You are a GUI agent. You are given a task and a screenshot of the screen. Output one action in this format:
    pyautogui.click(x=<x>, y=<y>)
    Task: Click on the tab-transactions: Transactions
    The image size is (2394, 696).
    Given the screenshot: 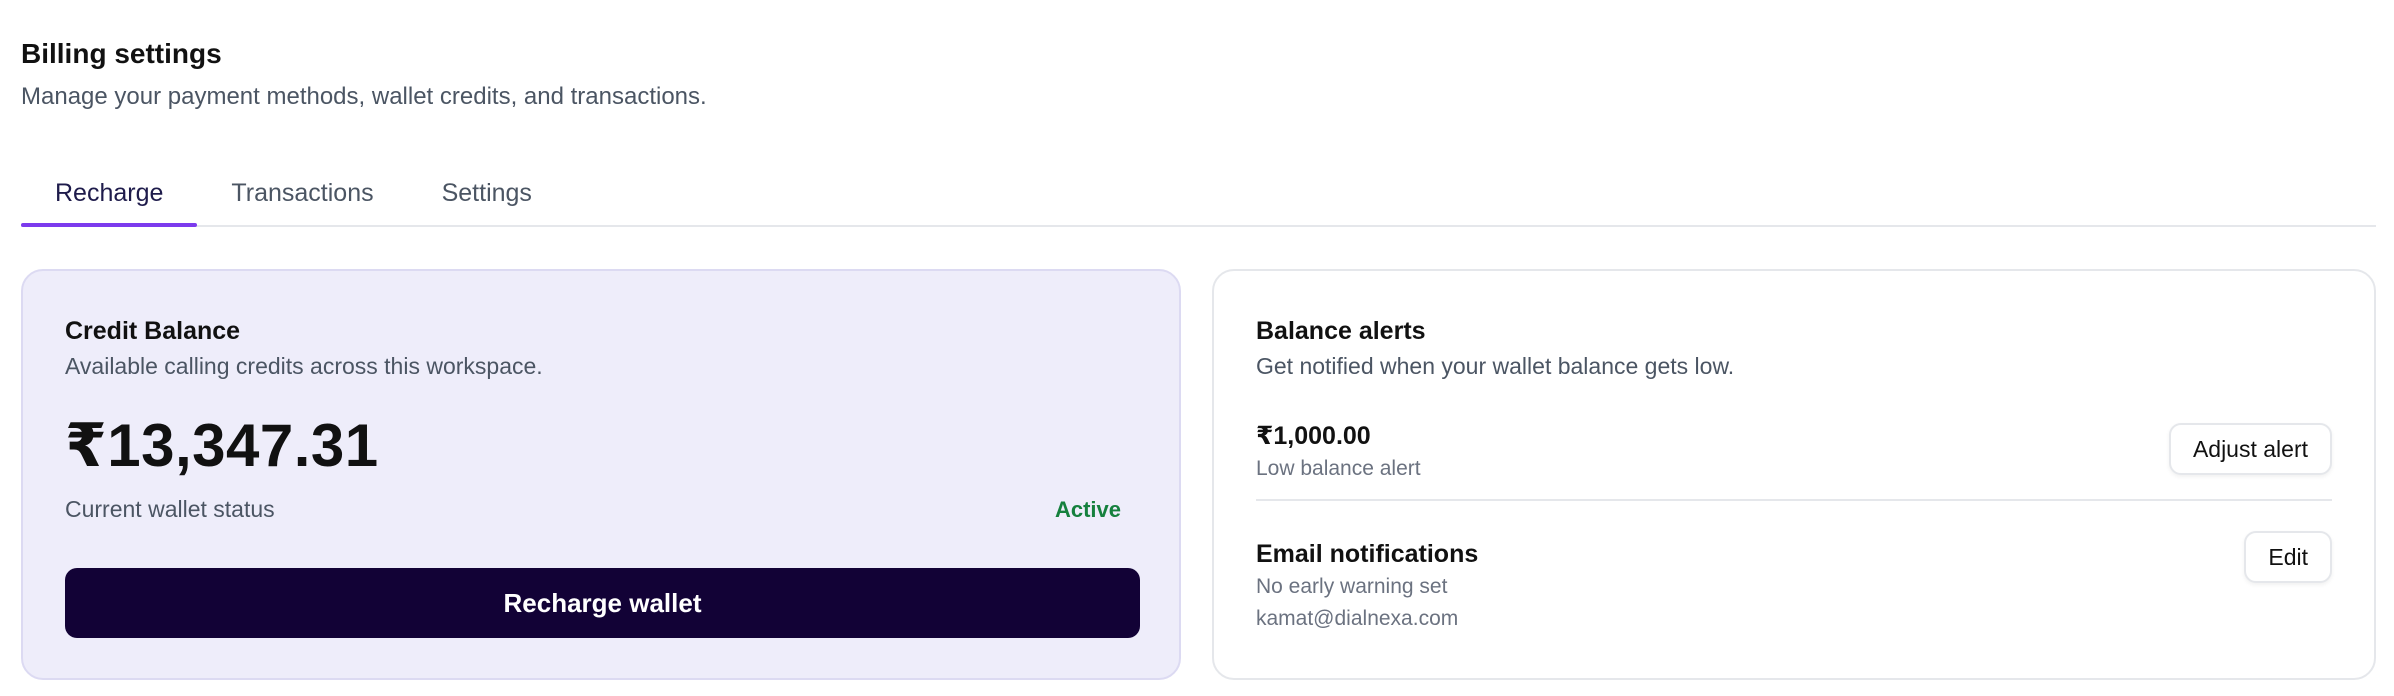 What is the action you would take?
    pyautogui.click(x=302, y=193)
    